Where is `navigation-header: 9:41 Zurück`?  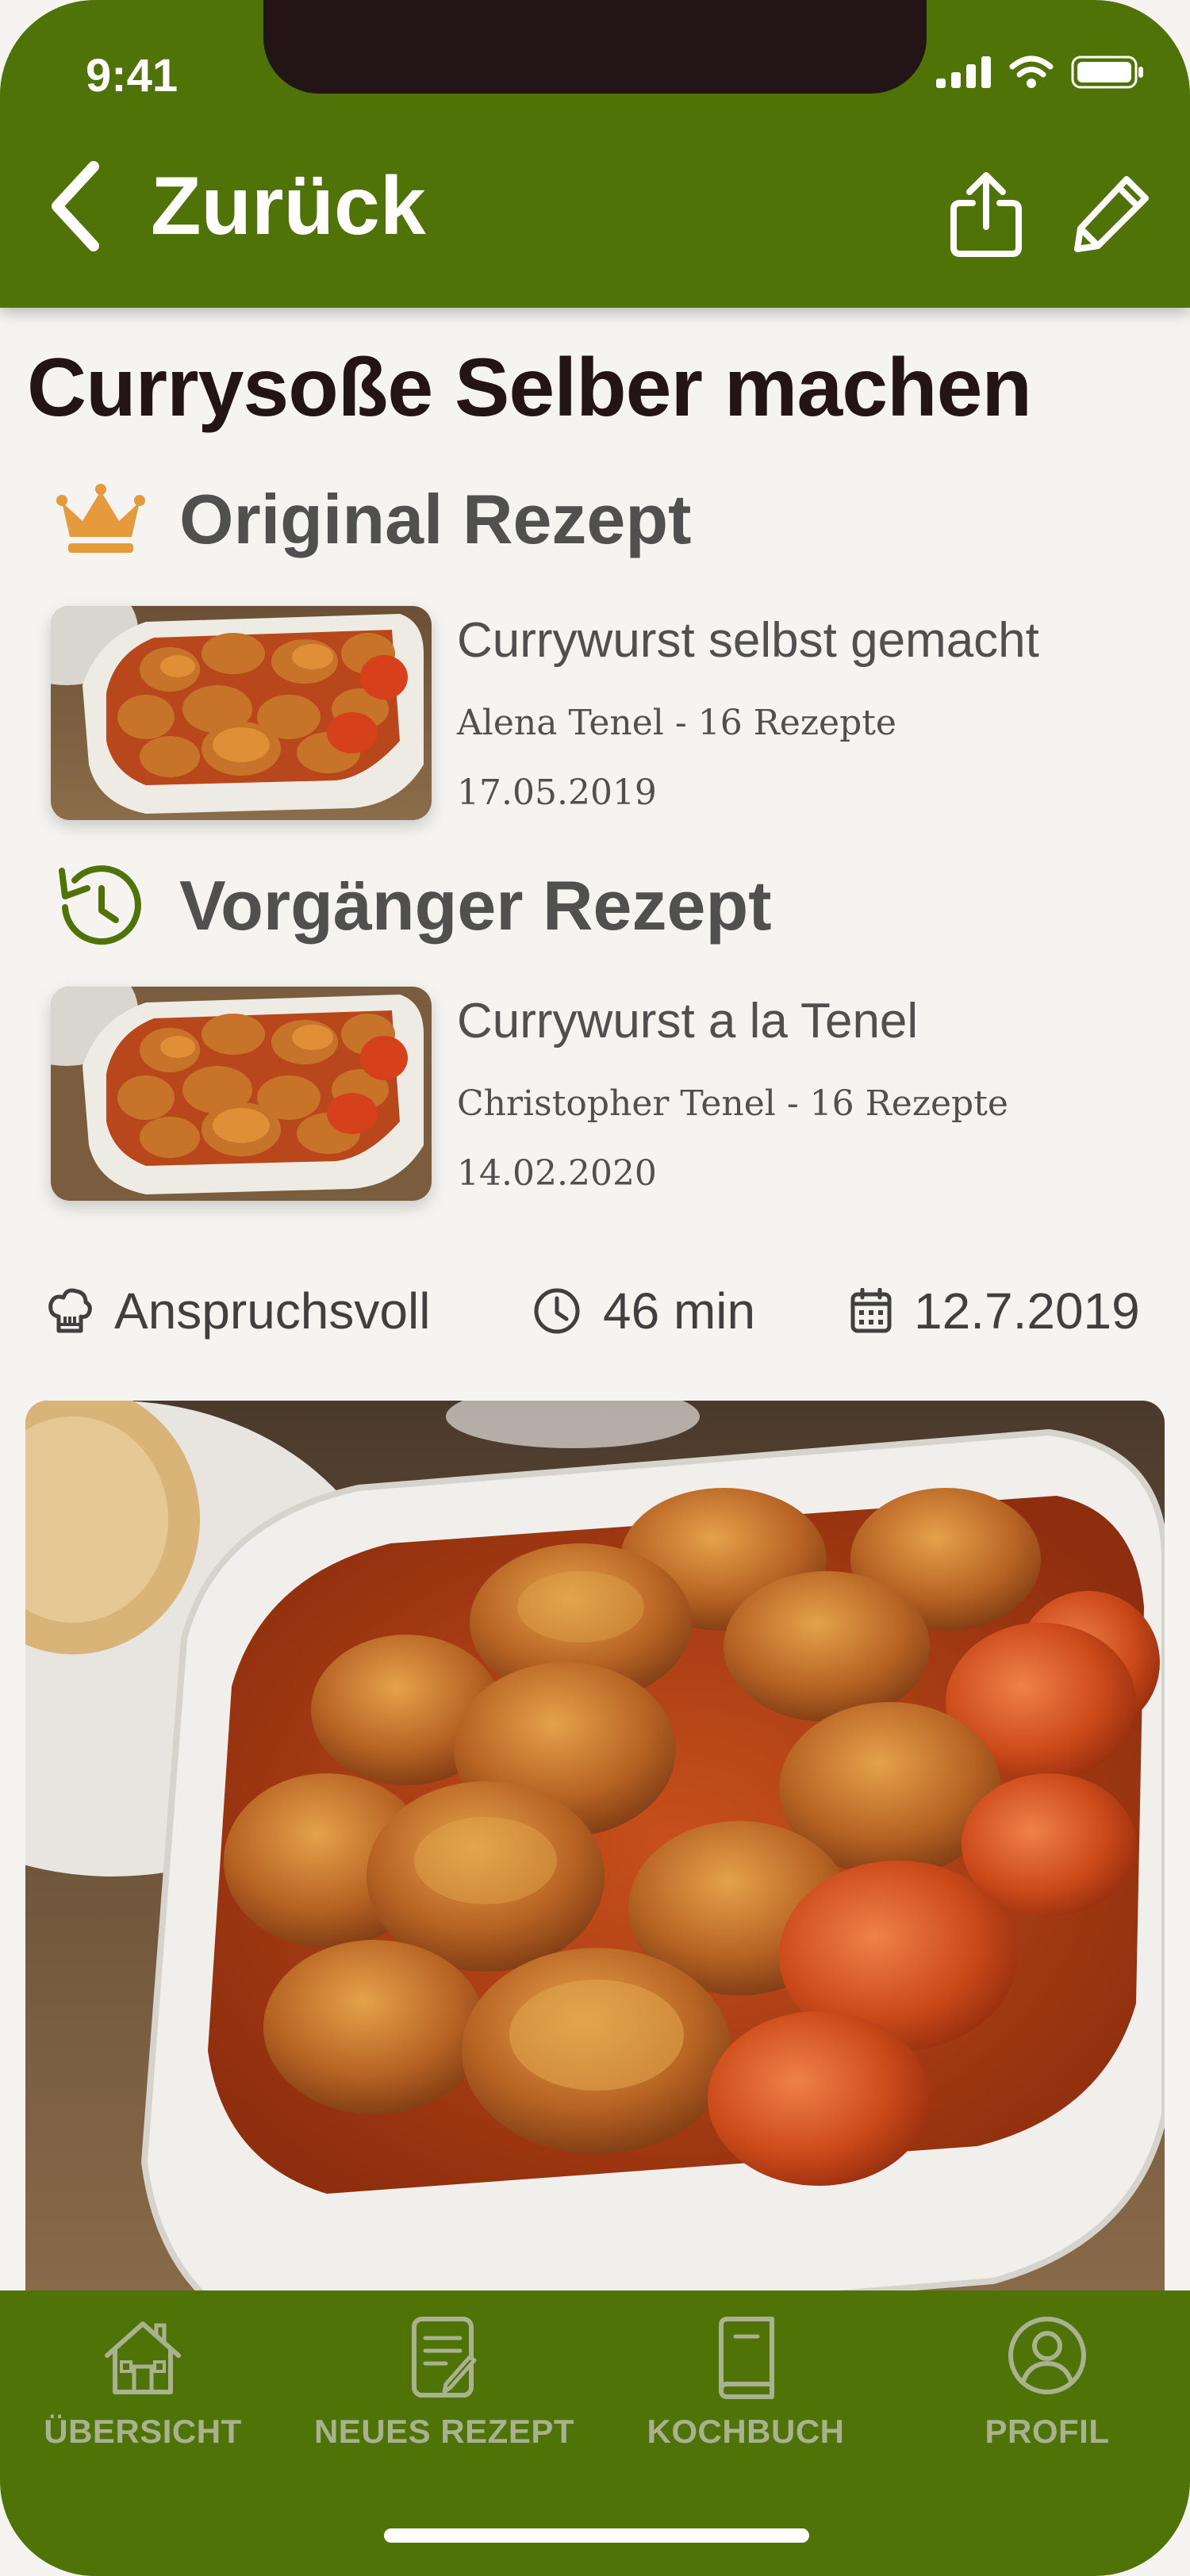
navigation-header: 9:41 Zurück is located at coordinates (595, 154).